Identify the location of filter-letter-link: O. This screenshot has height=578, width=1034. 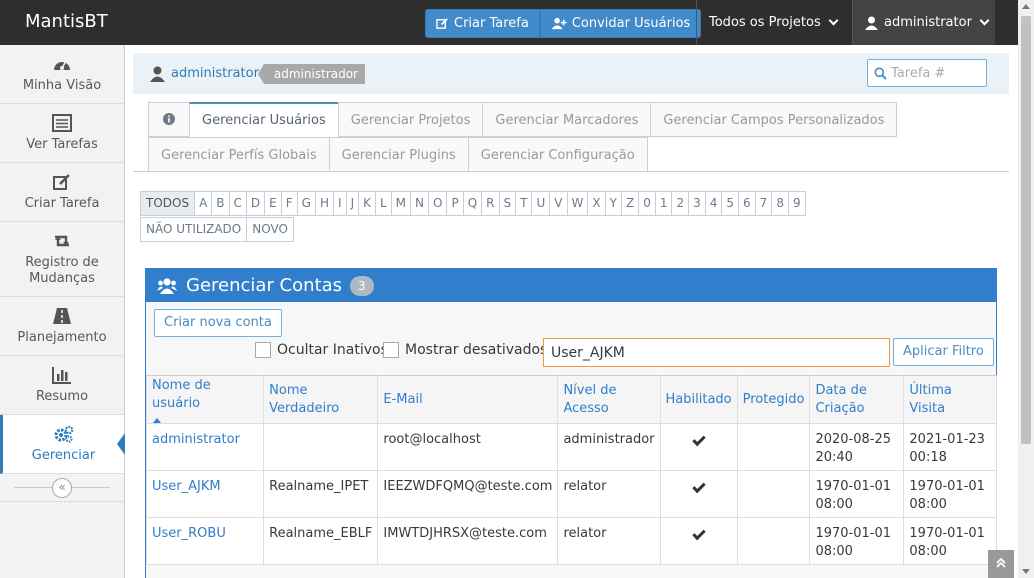
(438, 203).